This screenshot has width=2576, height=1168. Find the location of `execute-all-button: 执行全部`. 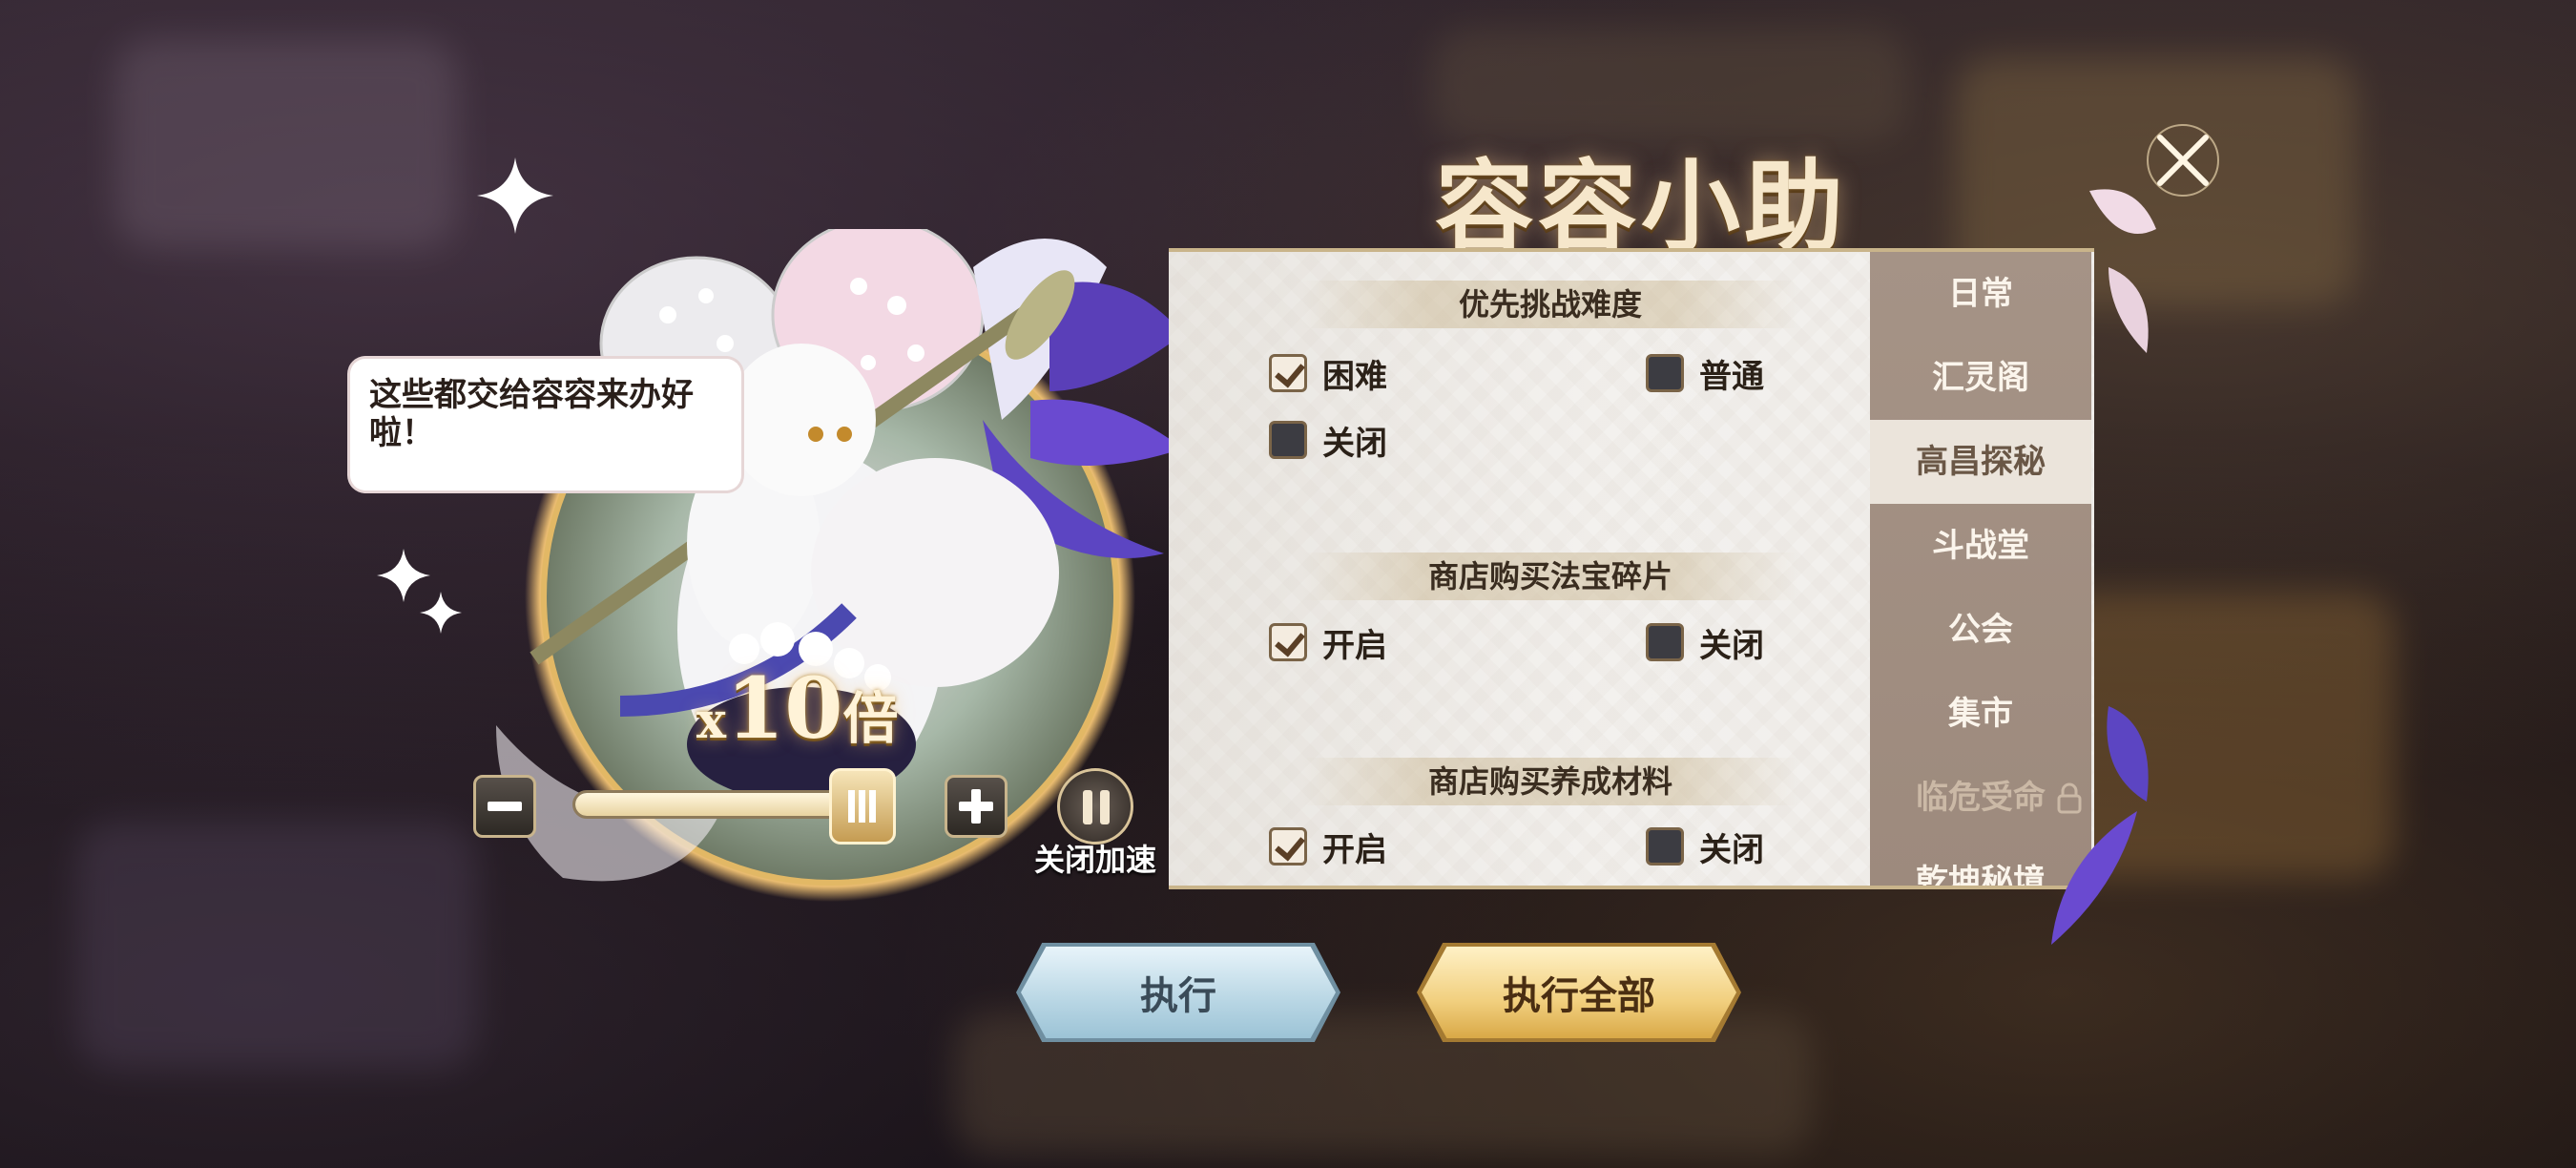

execute-all-button: 执行全部 is located at coordinates (1579, 992).